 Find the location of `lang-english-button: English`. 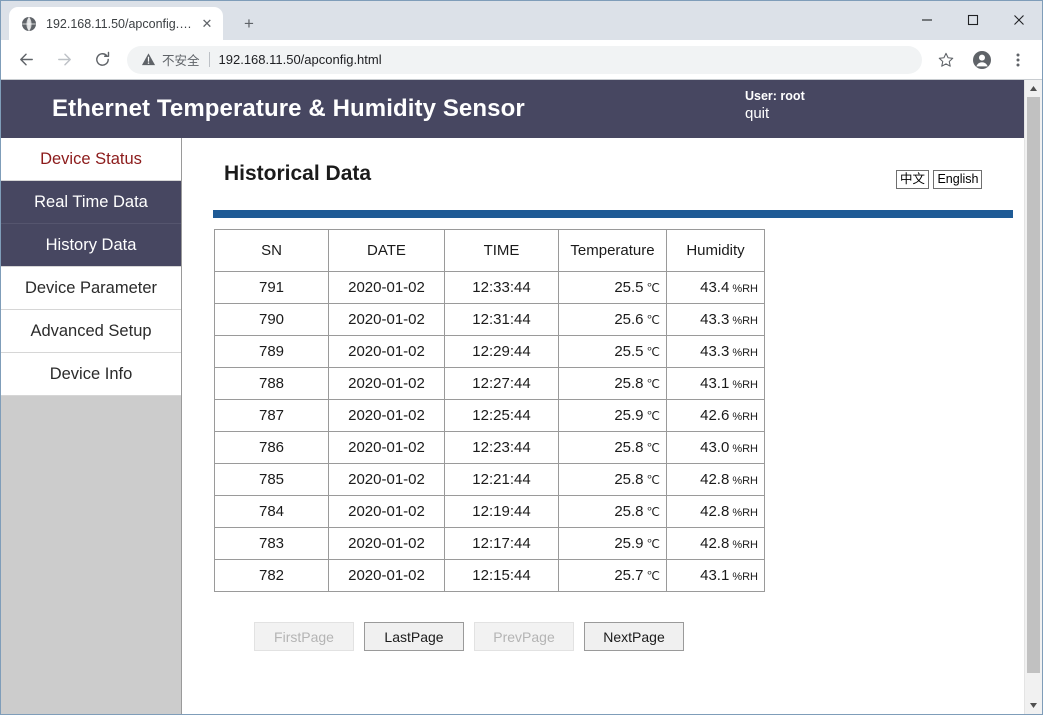

lang-english-button: English is located at coordinates (958, 179).